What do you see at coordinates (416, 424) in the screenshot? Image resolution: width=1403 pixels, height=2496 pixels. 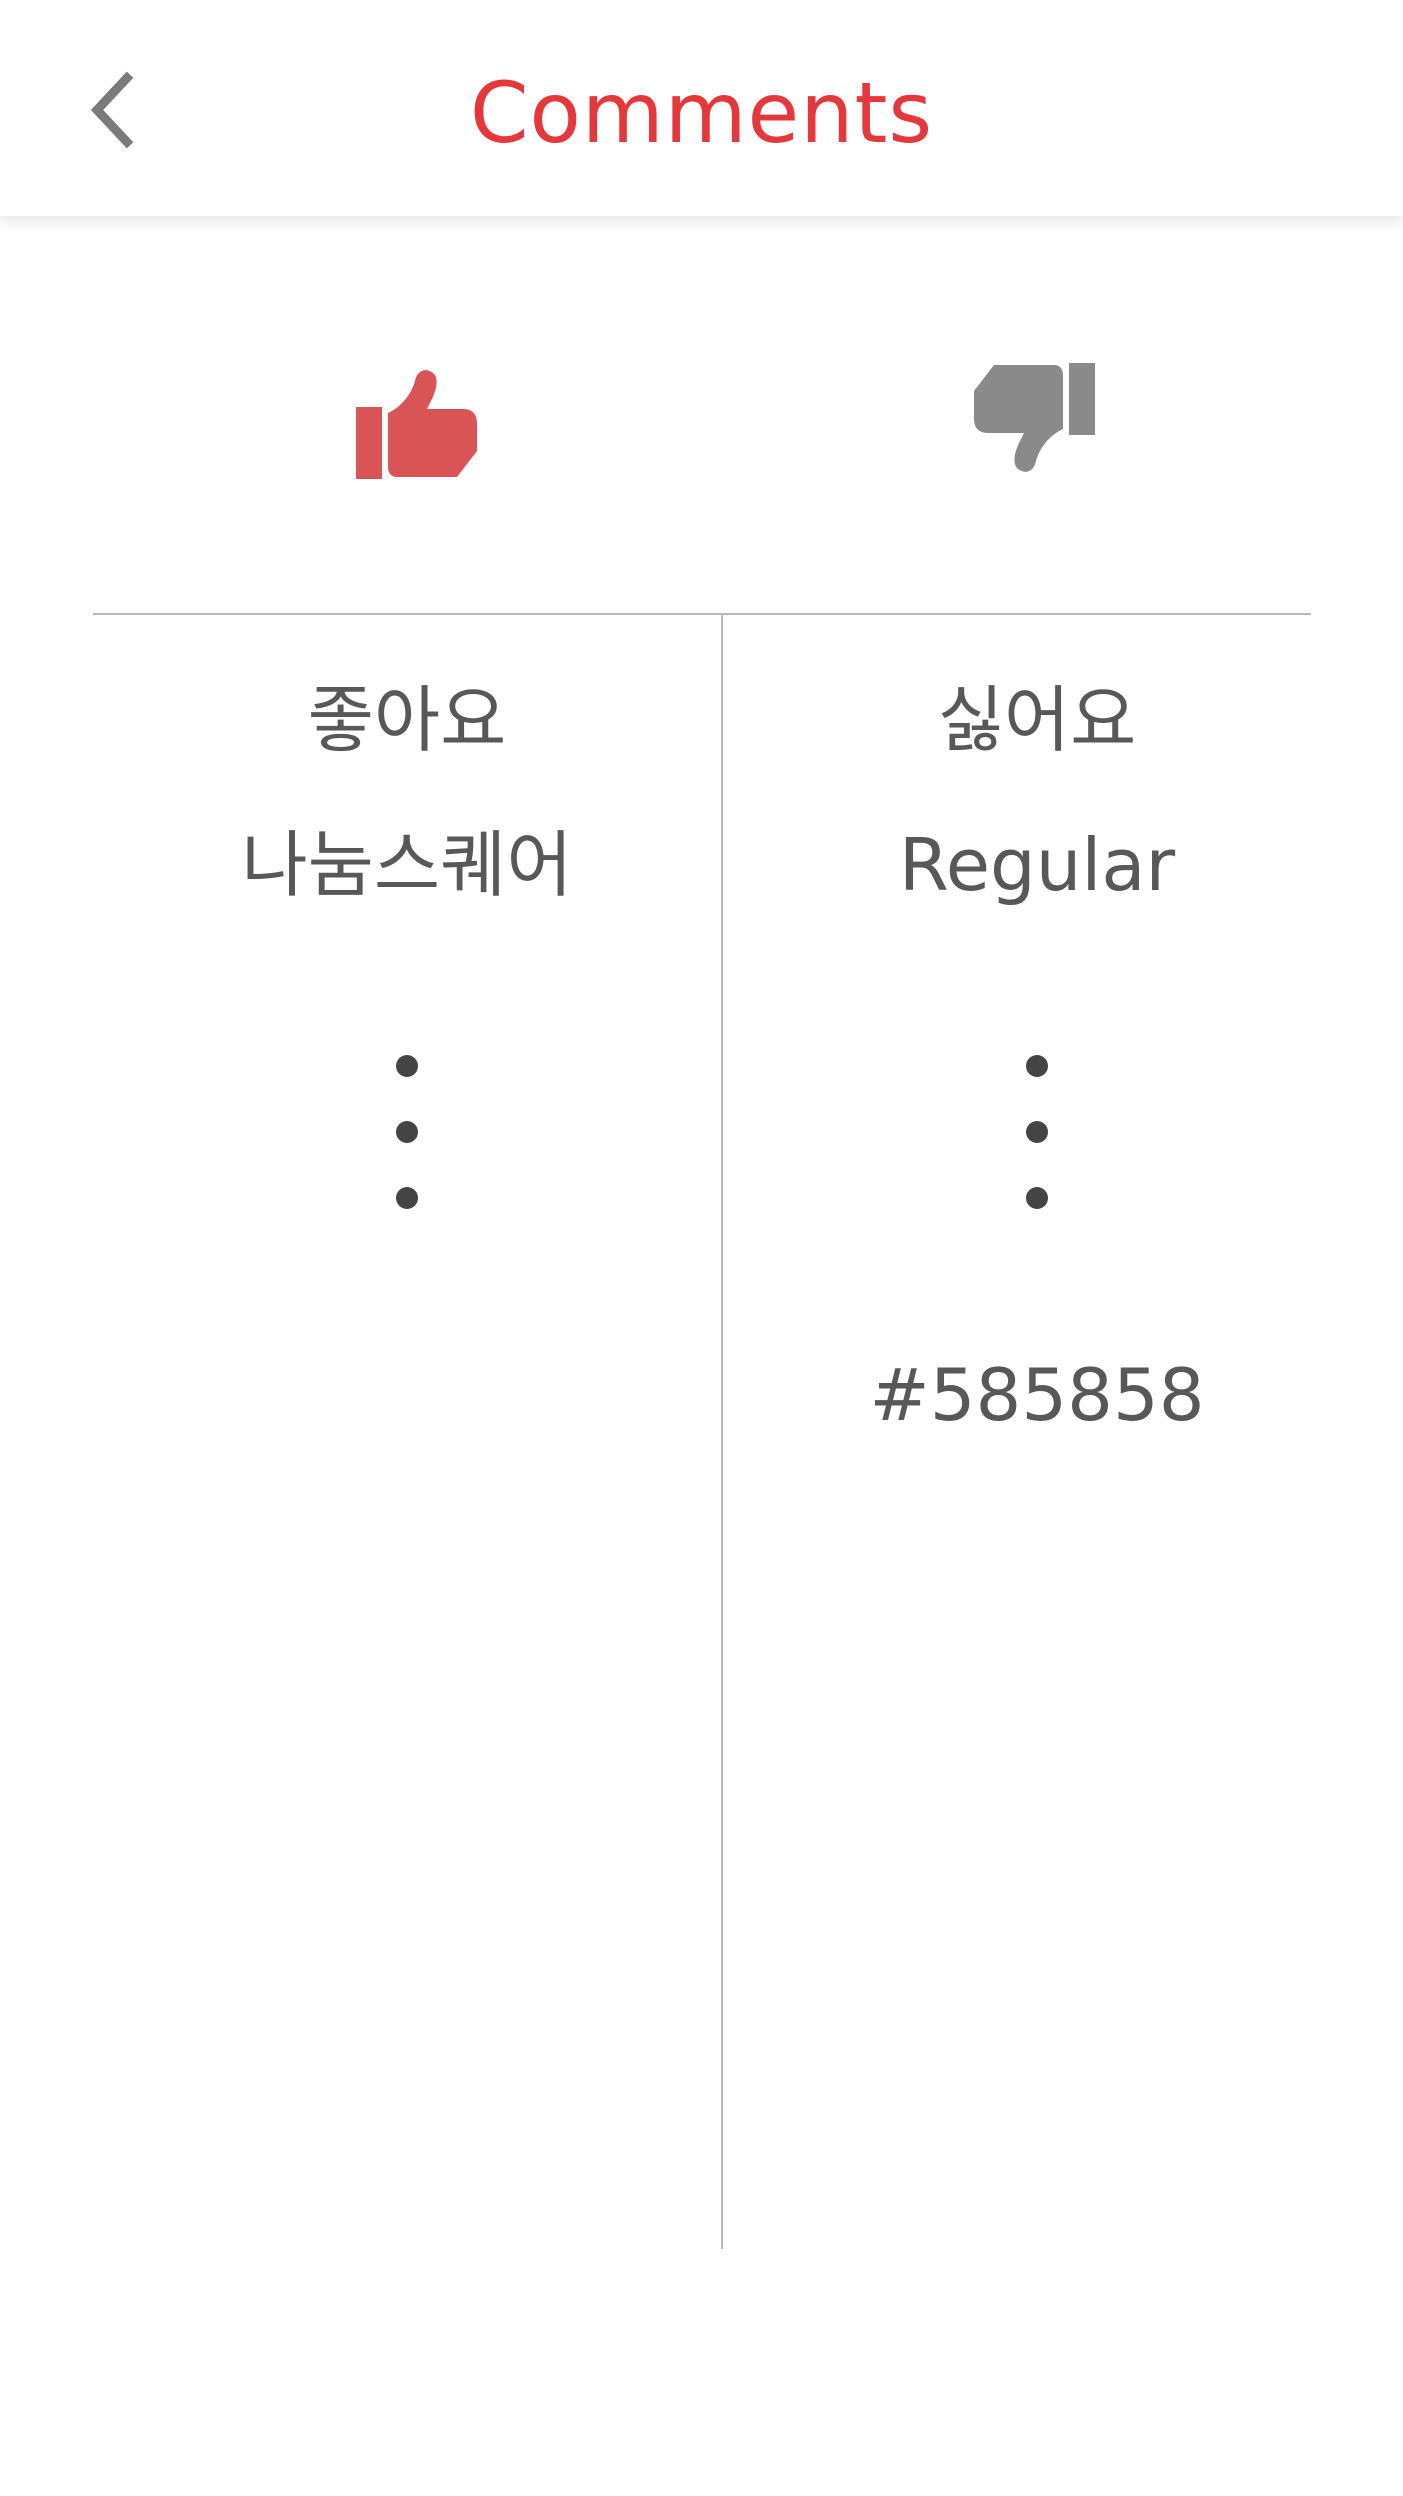 I see `thumbs-up-icon` at bounding box center [416, 424].